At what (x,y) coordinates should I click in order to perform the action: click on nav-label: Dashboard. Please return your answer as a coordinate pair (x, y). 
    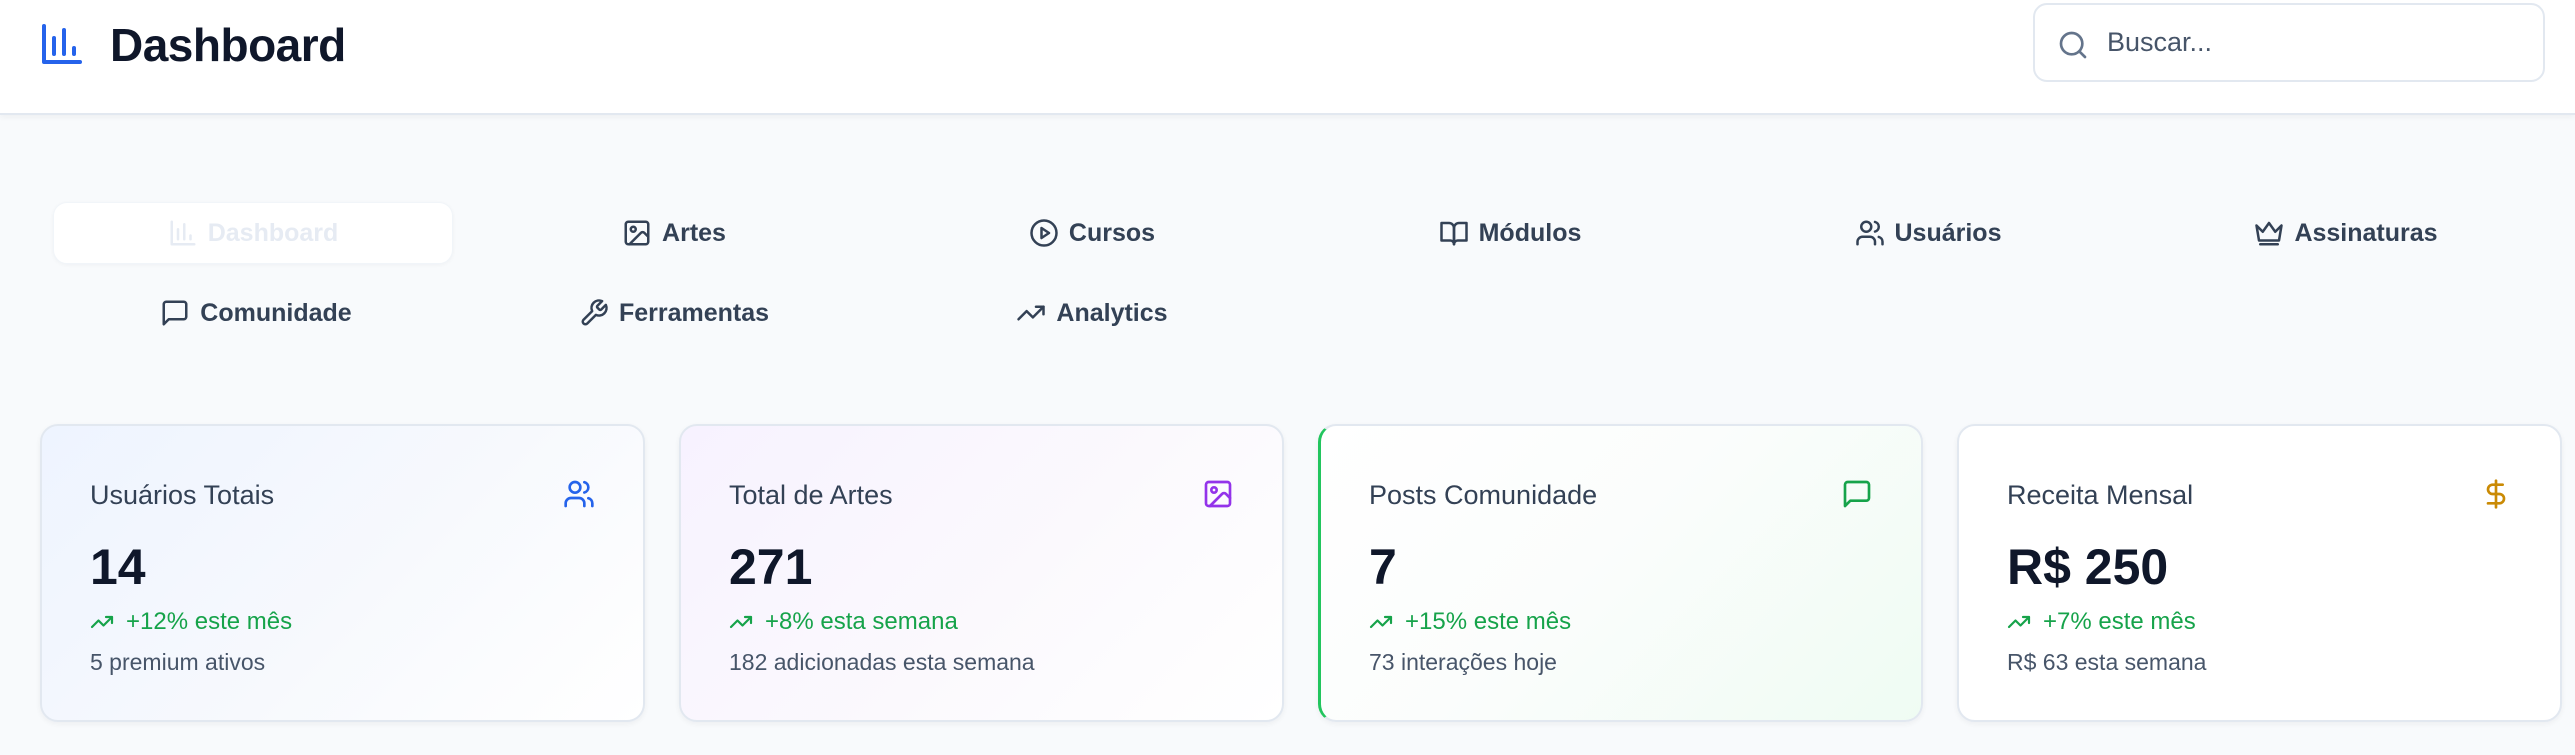
    Looking at the image, I should click on (273, 232).